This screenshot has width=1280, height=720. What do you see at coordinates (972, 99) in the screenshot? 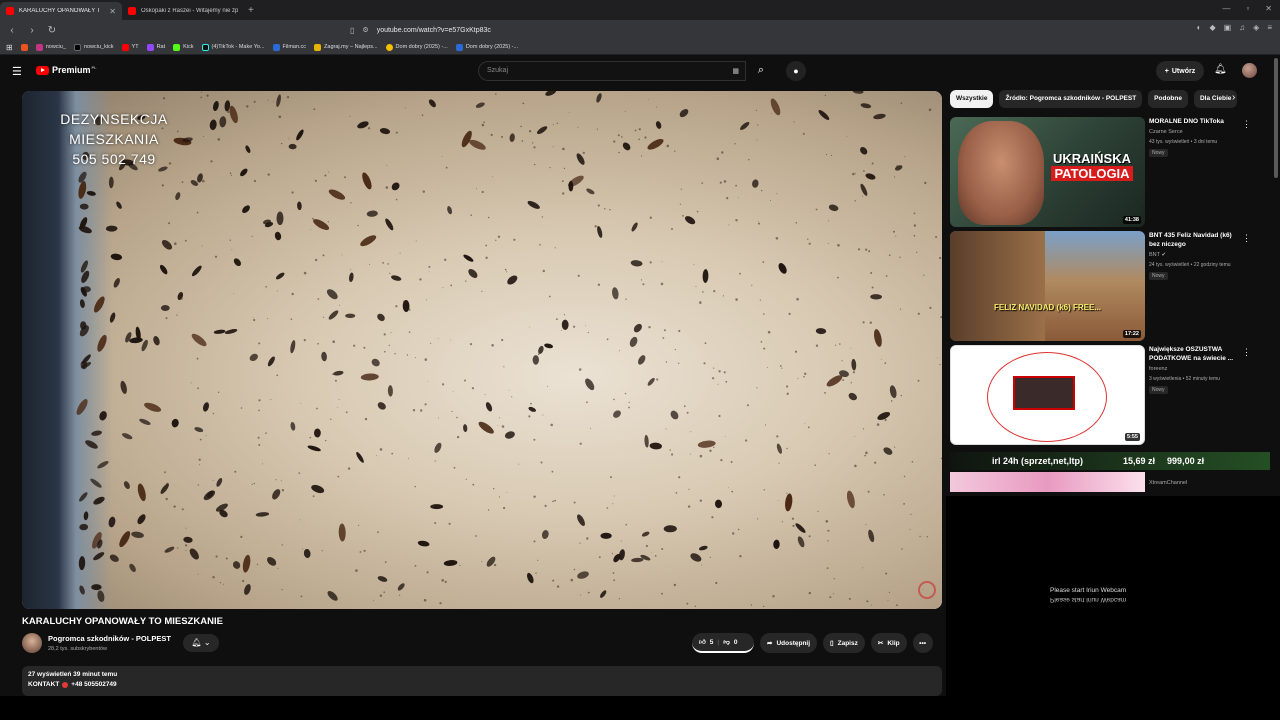
I see `chip-all: Wszystkie` at bounding box center [972, 99].